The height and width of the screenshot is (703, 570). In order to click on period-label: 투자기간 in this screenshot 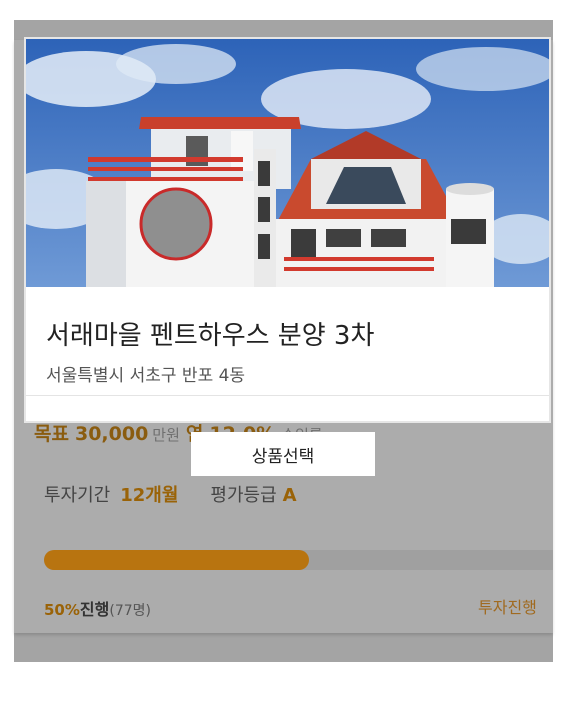, I will do `click(77, 495)`.